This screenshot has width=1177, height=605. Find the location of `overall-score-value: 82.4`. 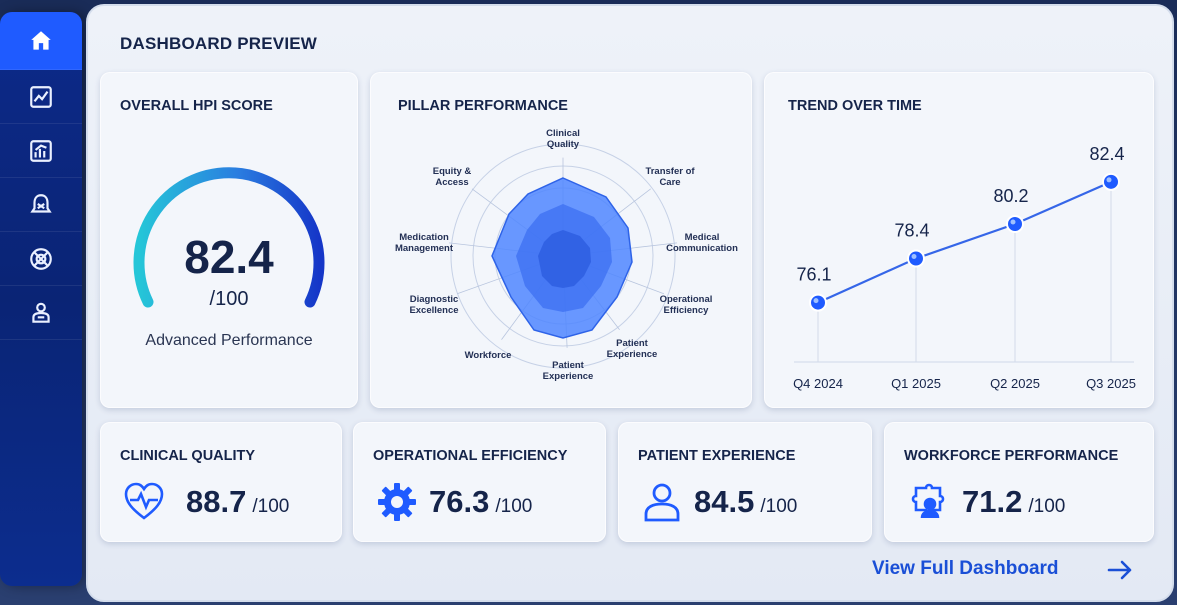

overall-score-value: 82.4 is located at coordinates (229, 257).